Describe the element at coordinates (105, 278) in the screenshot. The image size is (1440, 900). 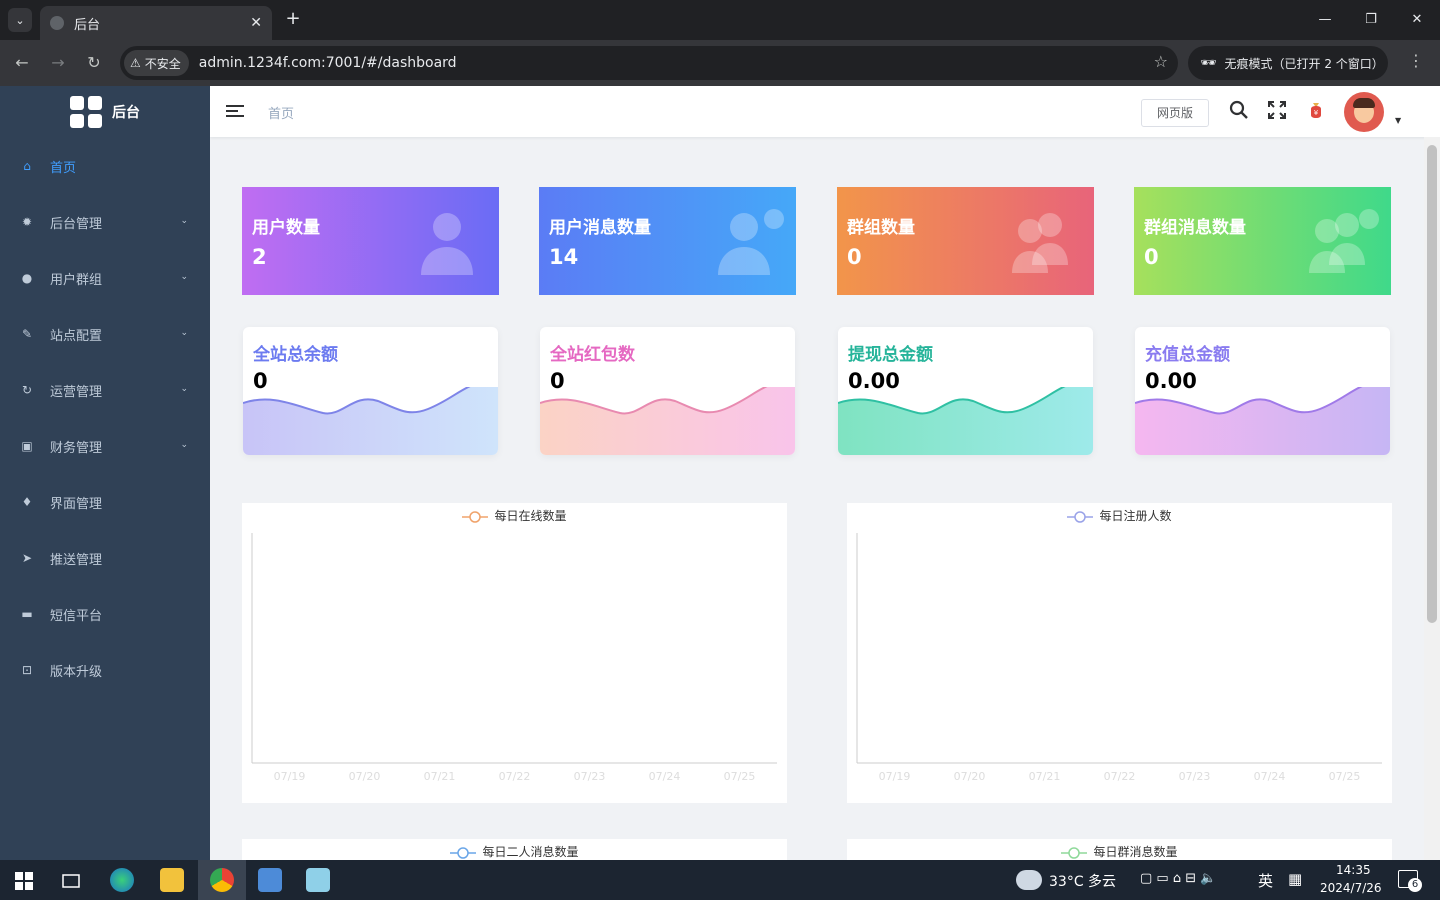
I see `sidebar-item: ● 用户群组 ⌄` at that location.